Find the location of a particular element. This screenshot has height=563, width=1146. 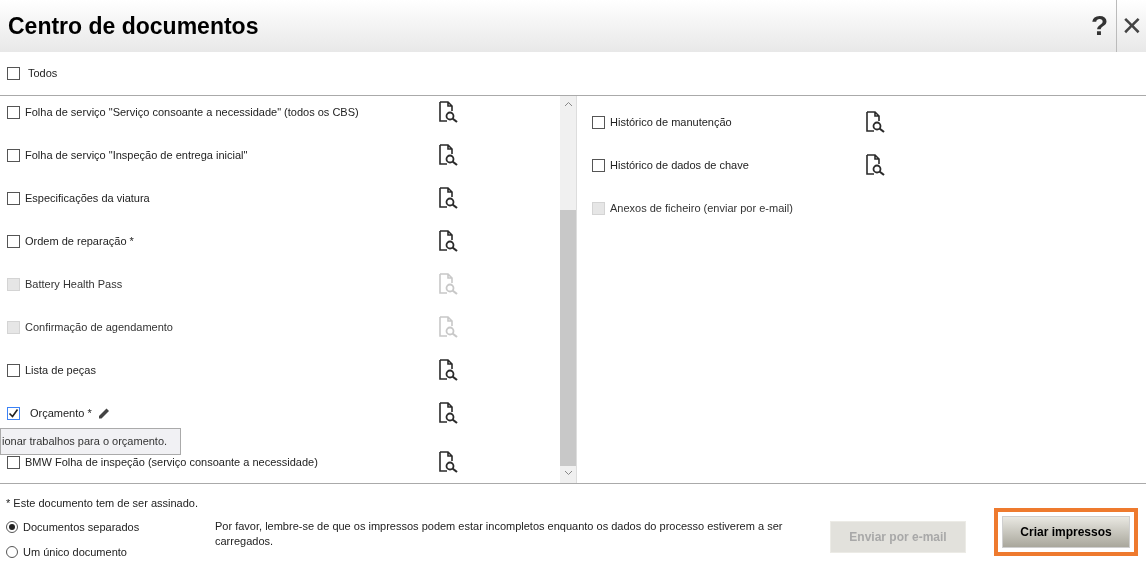

document-label: Folha de serviço "Inspeção de entrega inicial" is located at coordinates (136, 155).